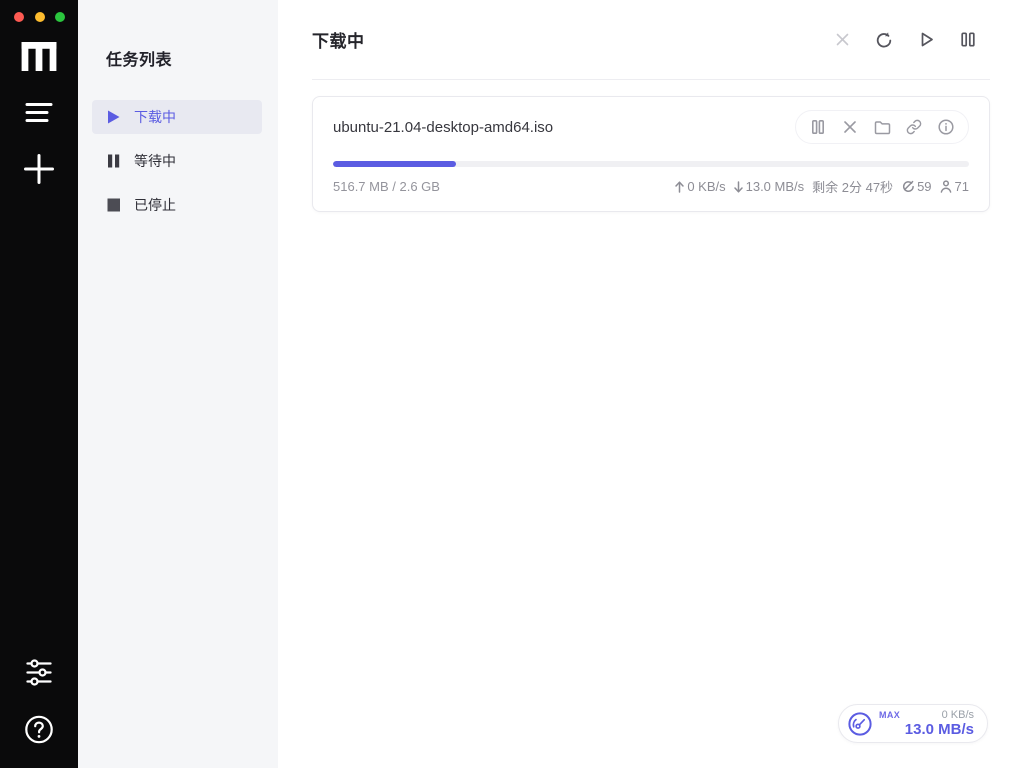 The width and height of the screenshot is (1024, 768). I want to click on nav-rail, so click(39, 384).